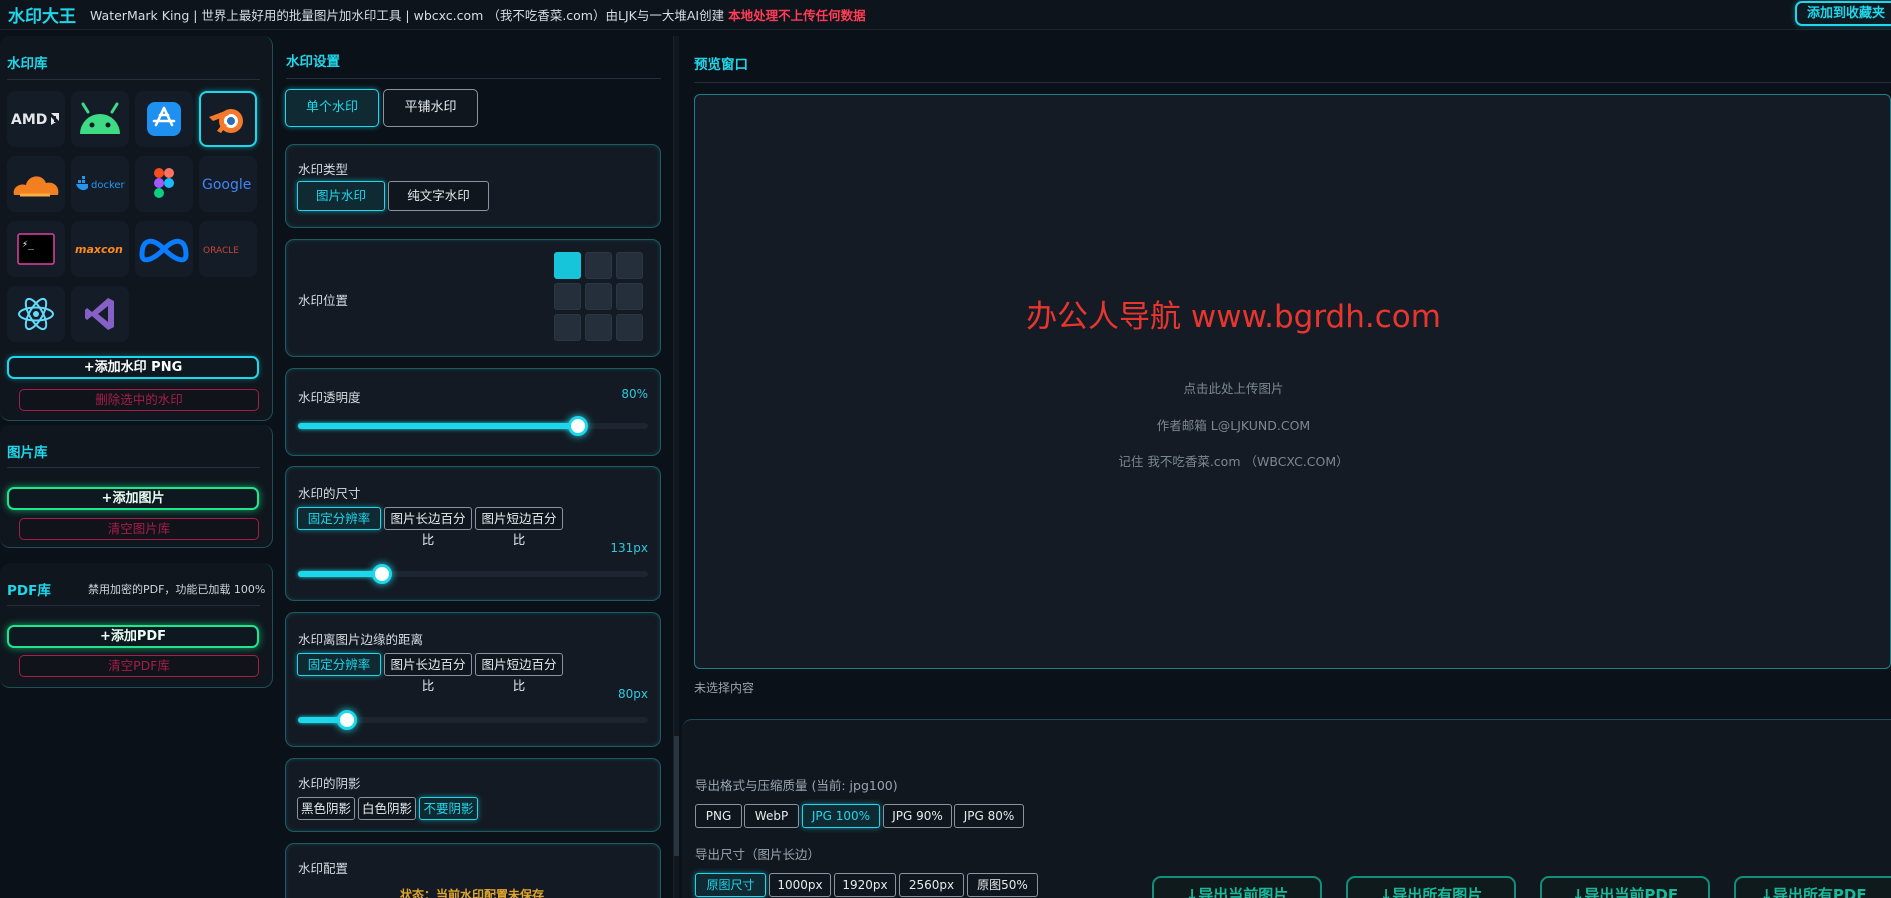  I want to click on splitter-grip, so click(676, 796).